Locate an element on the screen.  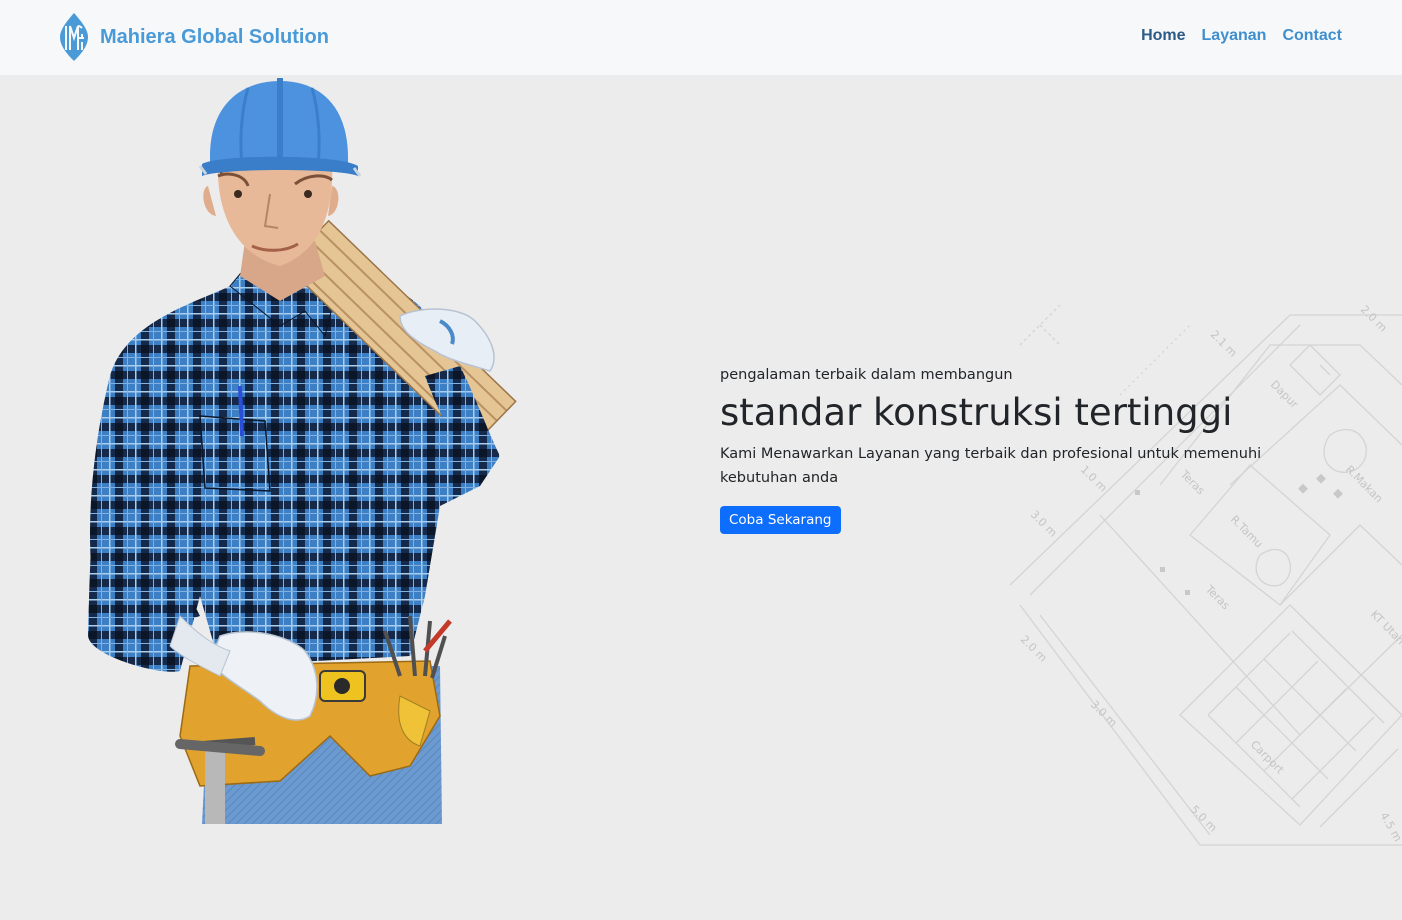
hero-pretitle: pengalaman terbaik dalam membangun is located at coordinates (866, 375).